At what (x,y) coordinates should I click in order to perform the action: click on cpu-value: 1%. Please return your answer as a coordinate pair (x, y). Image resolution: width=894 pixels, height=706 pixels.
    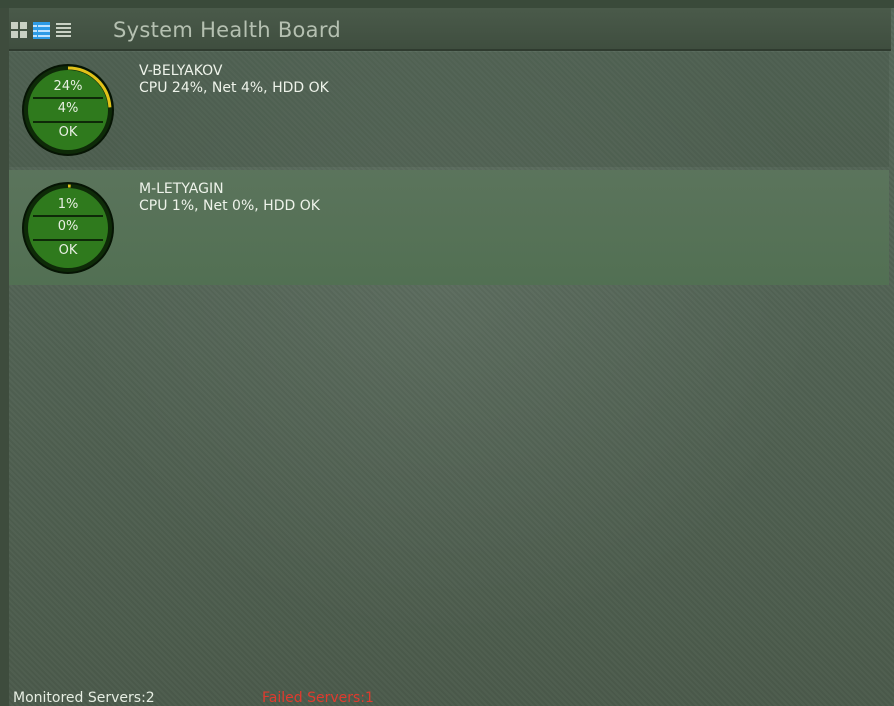
    Looking at the image, I should click on (68, 204).